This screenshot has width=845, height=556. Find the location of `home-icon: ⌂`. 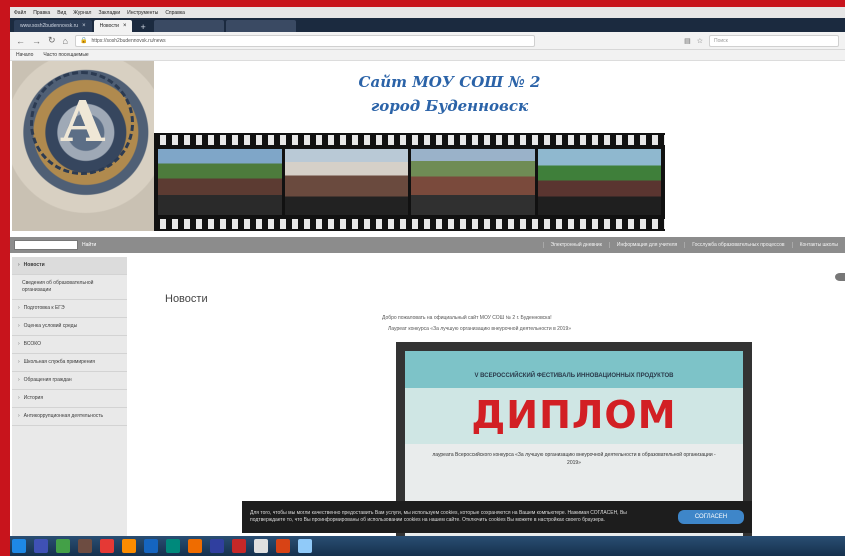

home-icon: ⌂ is located at coordinates (65, 41).